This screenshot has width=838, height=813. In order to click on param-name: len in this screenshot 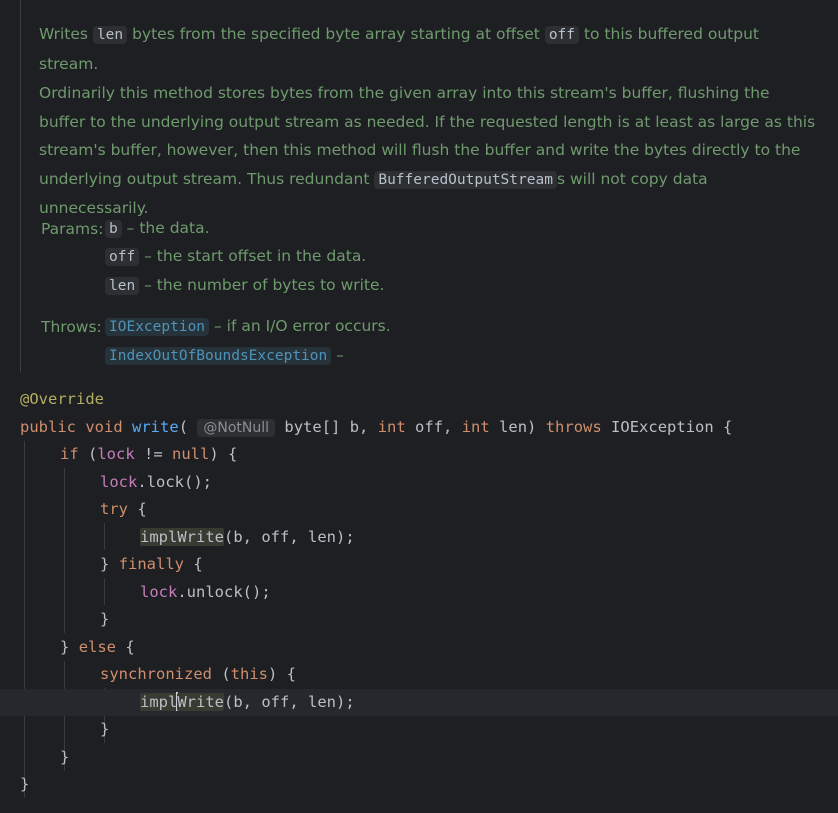, I will do `click(122, 286)`.